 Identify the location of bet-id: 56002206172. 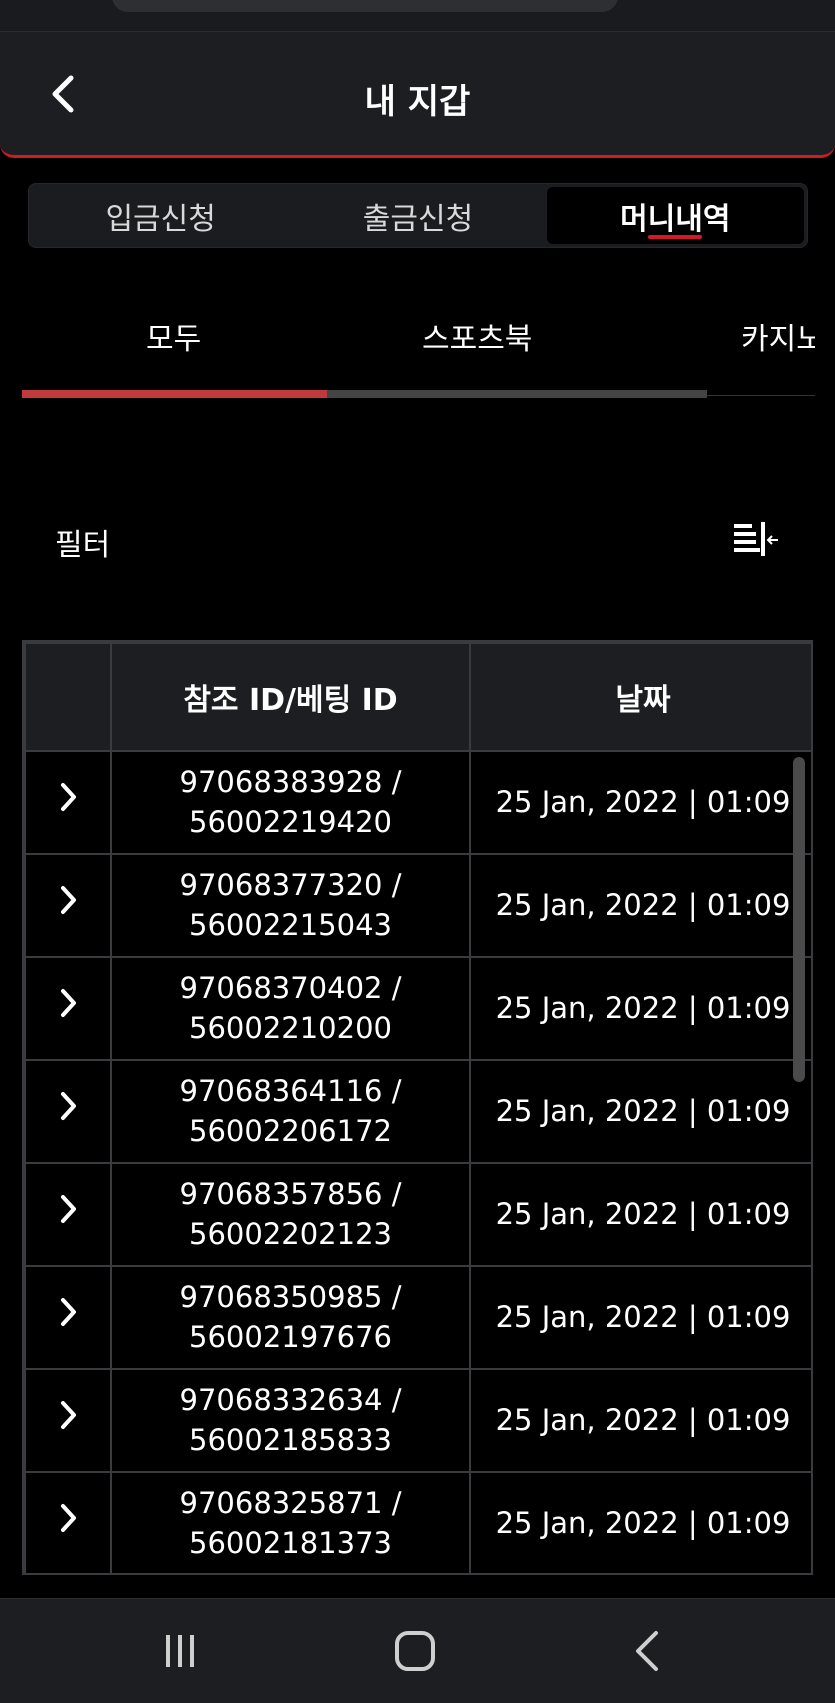
(290, 1130).